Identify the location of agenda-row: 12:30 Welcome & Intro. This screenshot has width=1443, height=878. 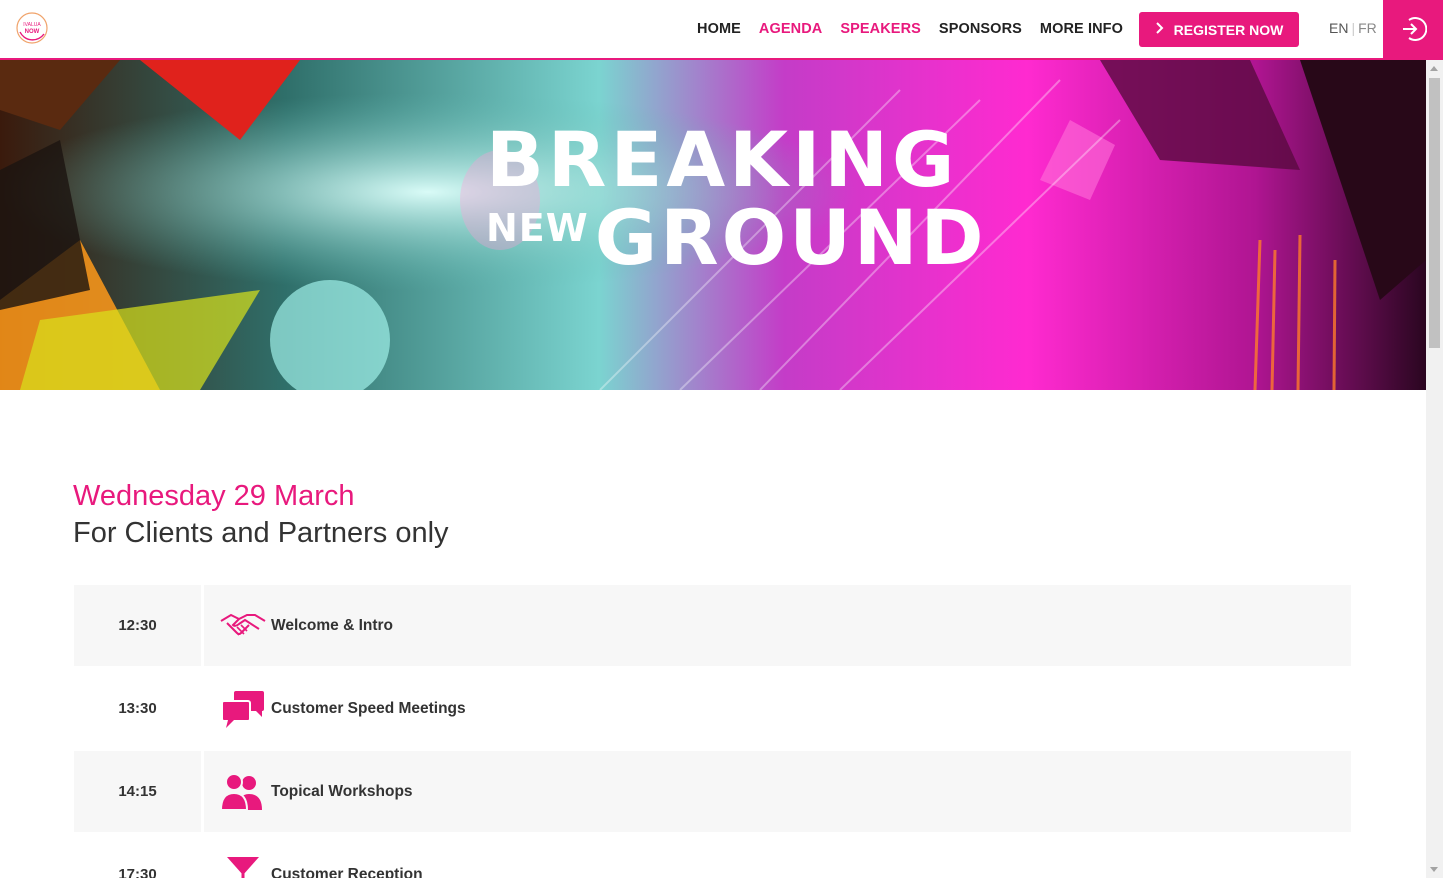
(712, 626).